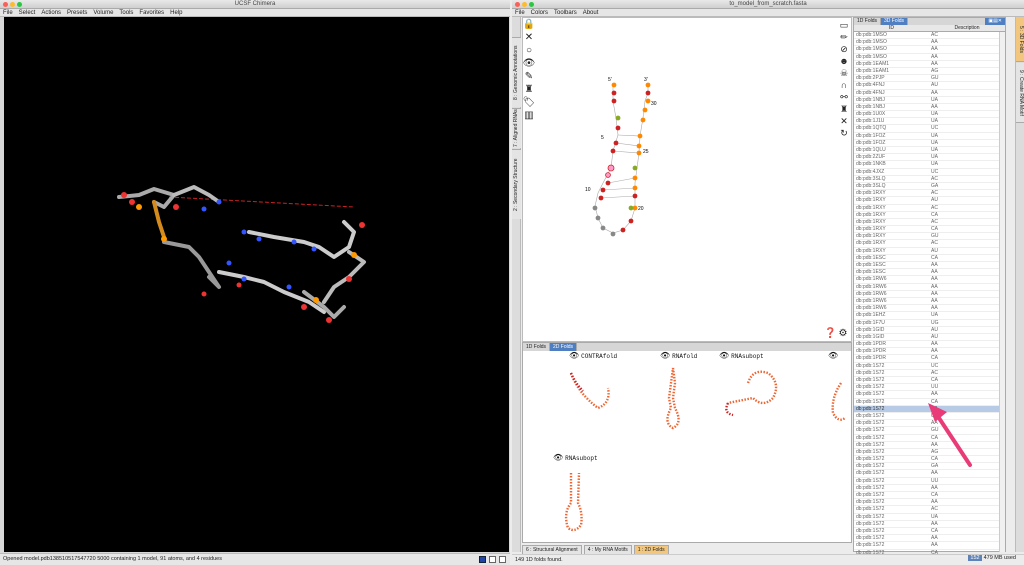  Describe the element at coordinates (929, 122) in the screenshot. I see `table-row: db:pdb:1J1U UA` at that location.